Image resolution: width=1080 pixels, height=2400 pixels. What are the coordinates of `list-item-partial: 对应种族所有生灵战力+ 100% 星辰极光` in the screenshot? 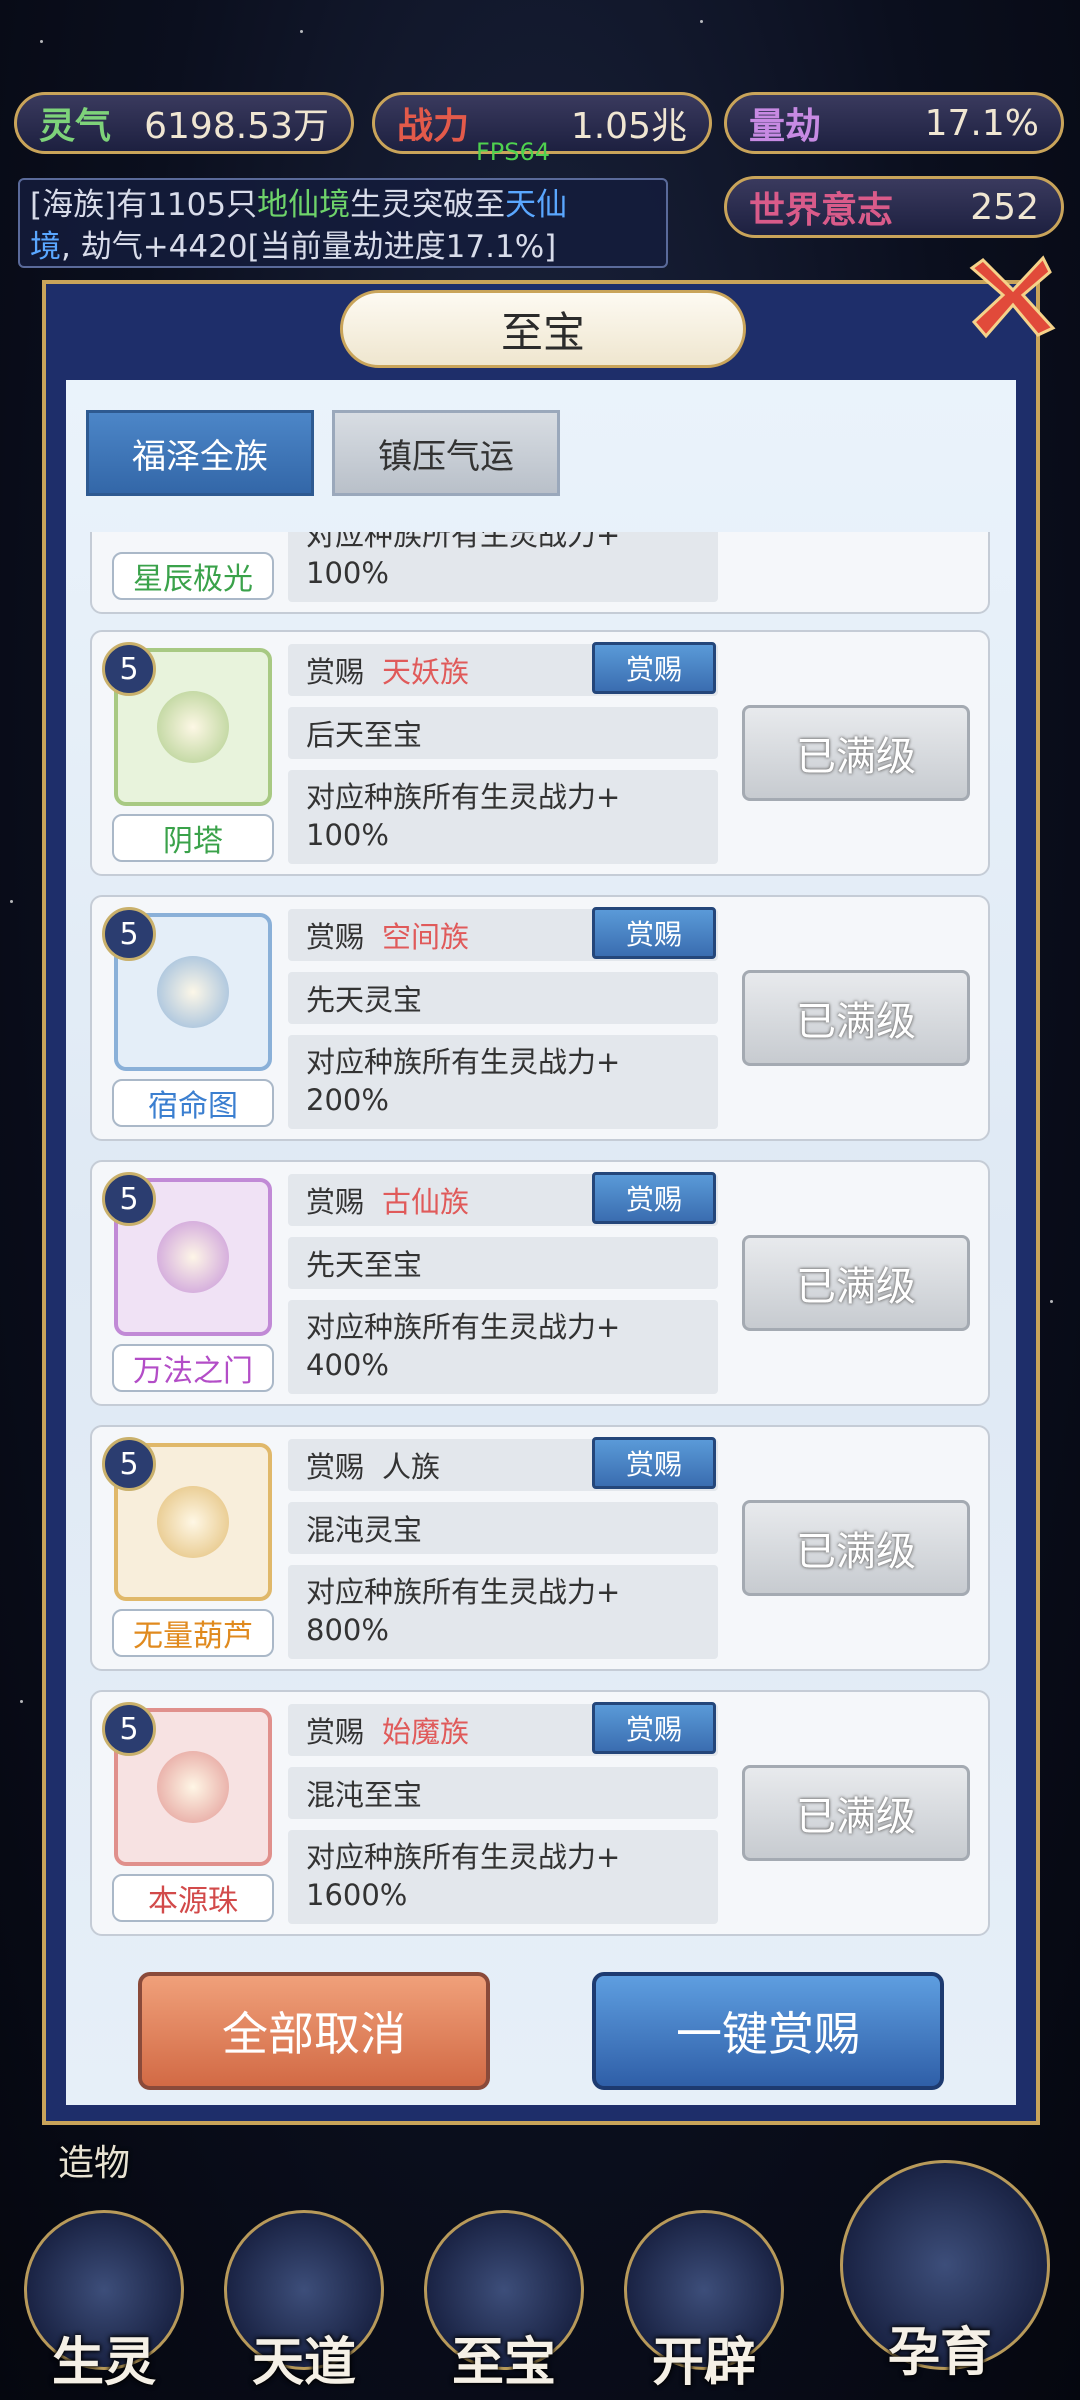 It's located at (540, 573).